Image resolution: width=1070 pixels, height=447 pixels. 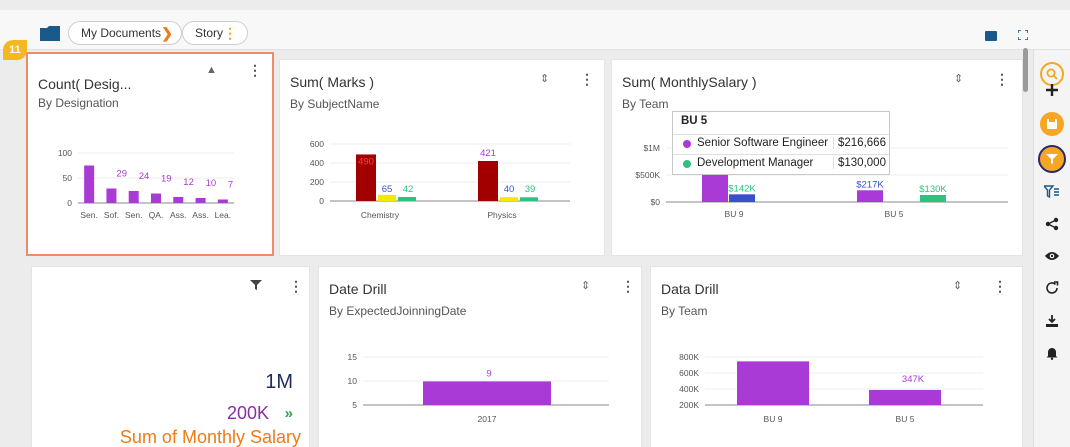 I want to click on y-tick-label: 0, so click(x=69, y=203).